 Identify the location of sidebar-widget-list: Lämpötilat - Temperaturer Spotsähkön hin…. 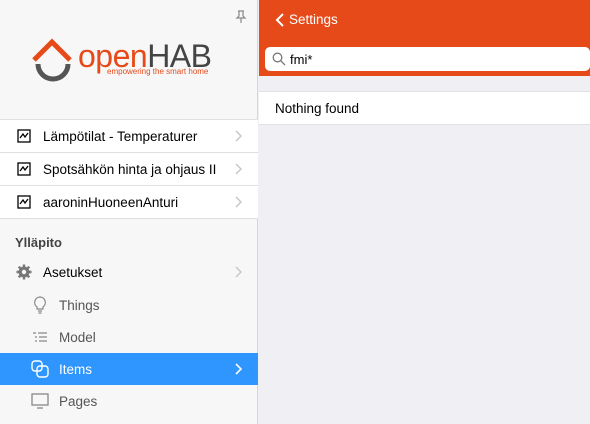
(129, 169).